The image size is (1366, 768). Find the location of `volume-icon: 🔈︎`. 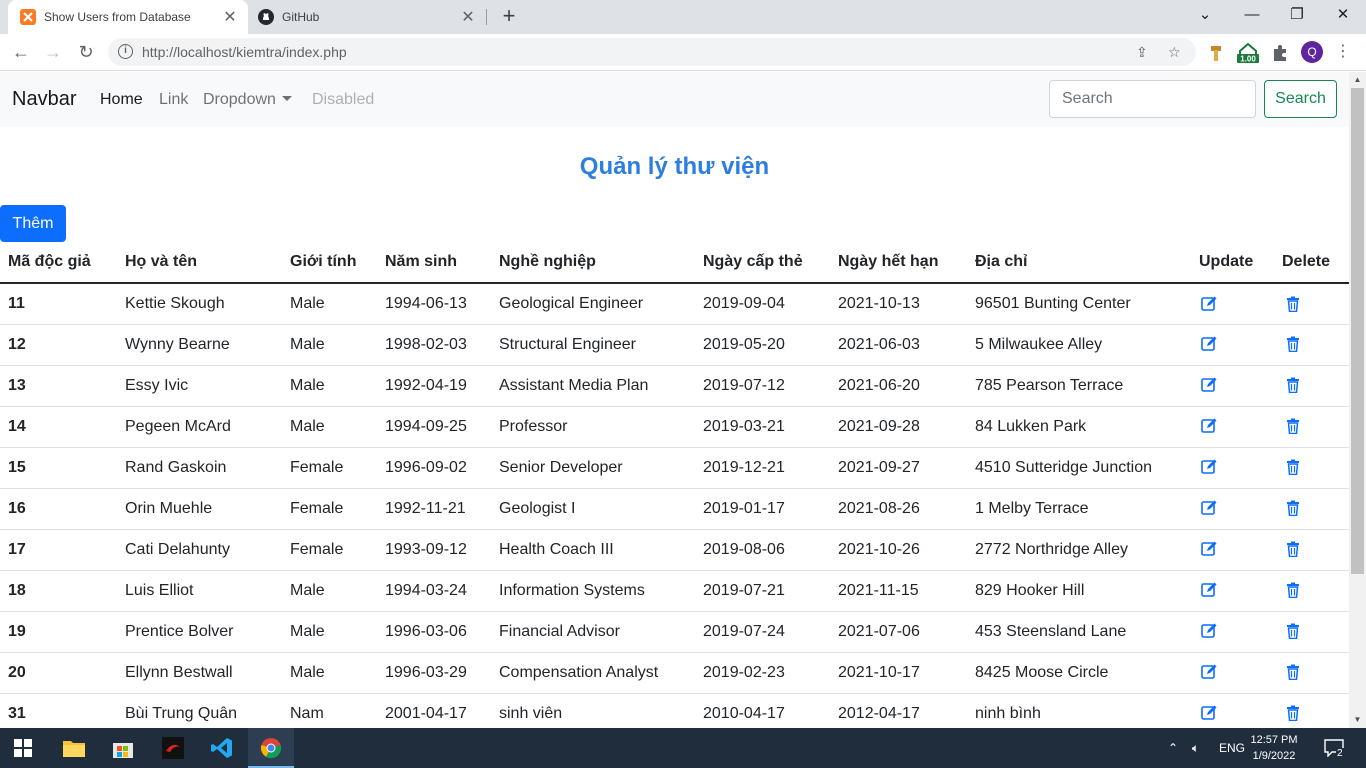

volume-icon: 🔈︎ is located at coordinates (1195, 748).